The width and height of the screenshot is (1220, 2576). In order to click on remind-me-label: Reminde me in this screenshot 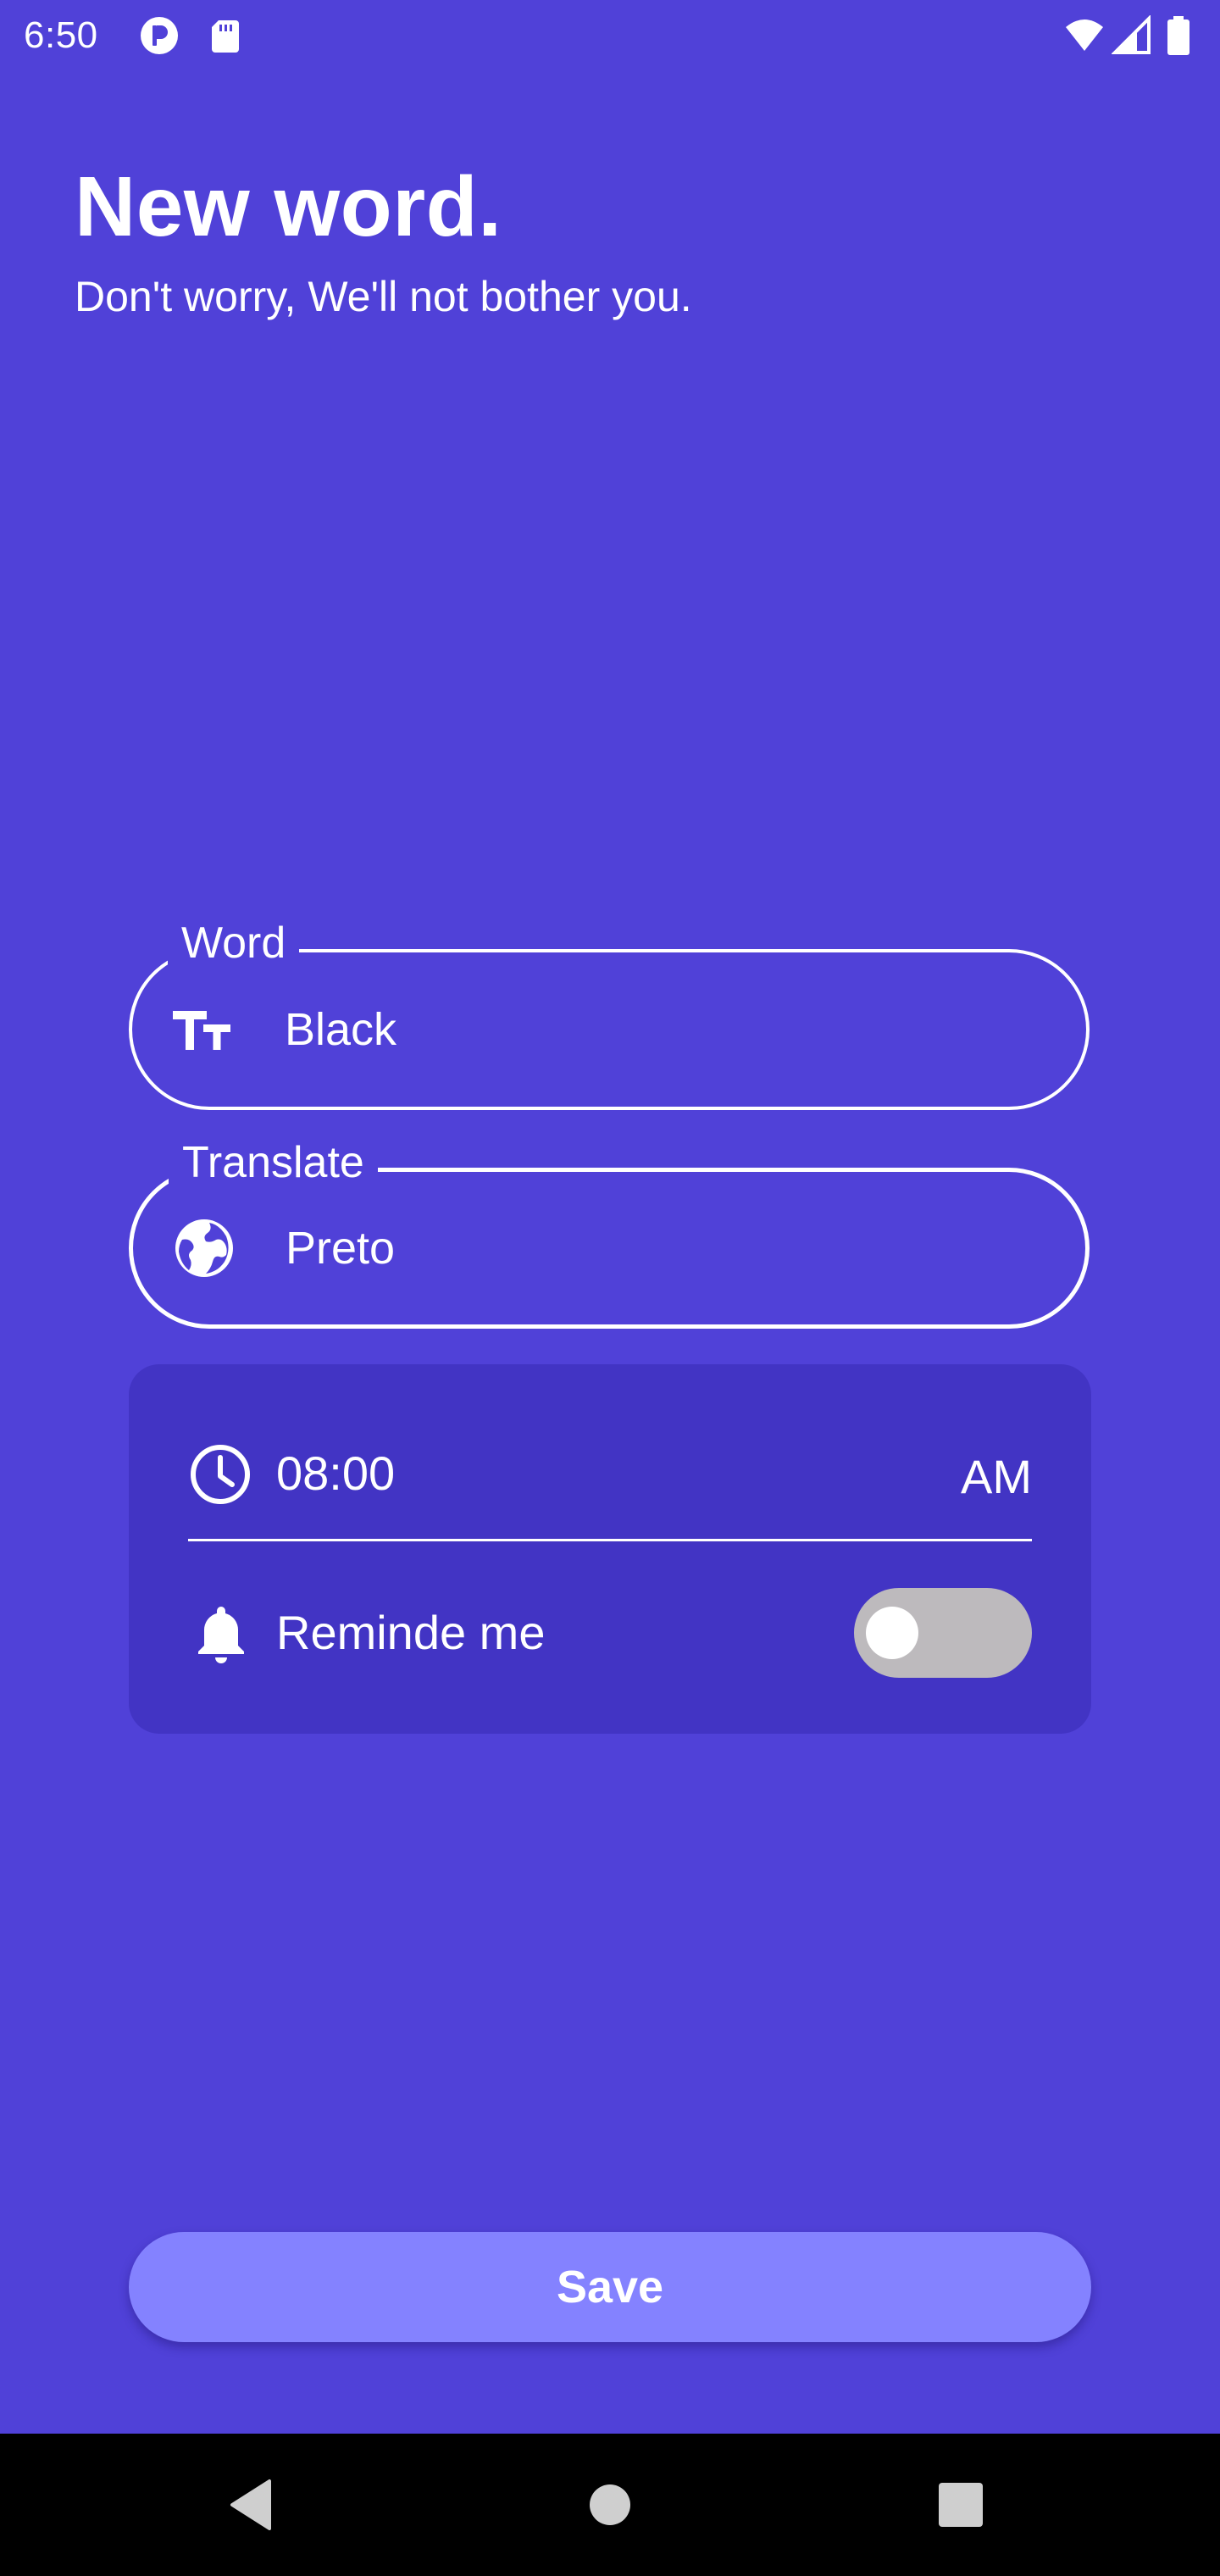, I will do `click(411, 1632)`.